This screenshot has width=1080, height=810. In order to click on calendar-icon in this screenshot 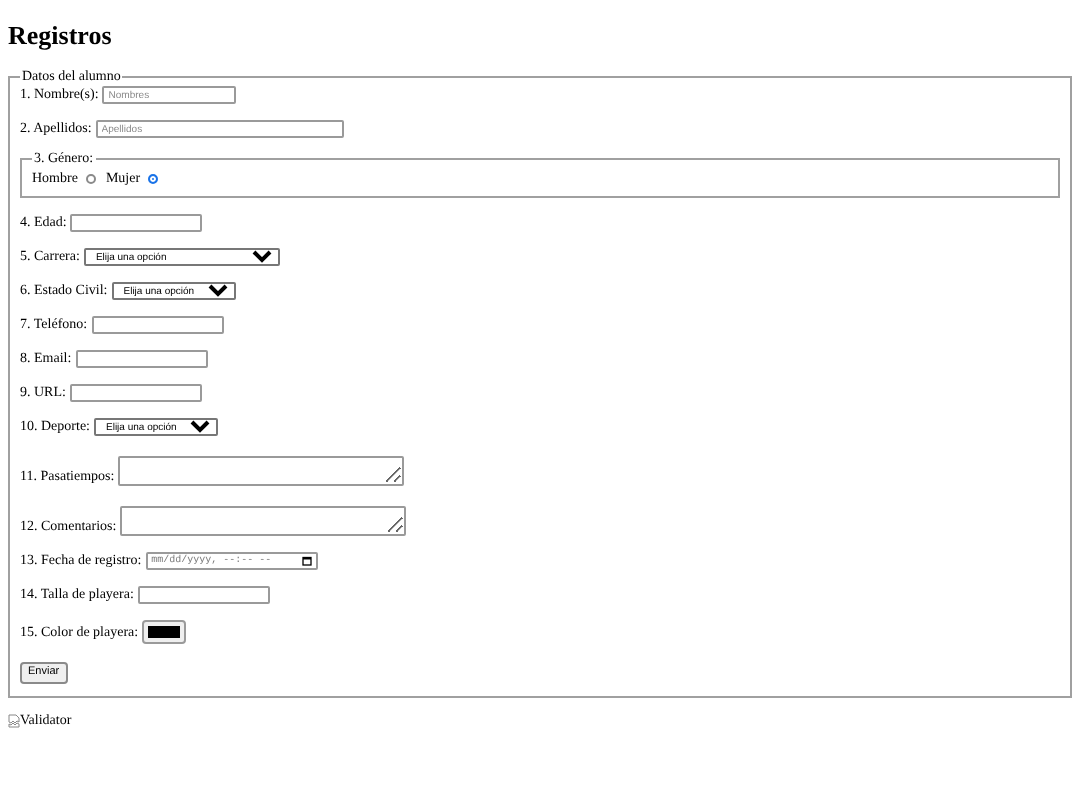, I will do `click(306, 561)`.